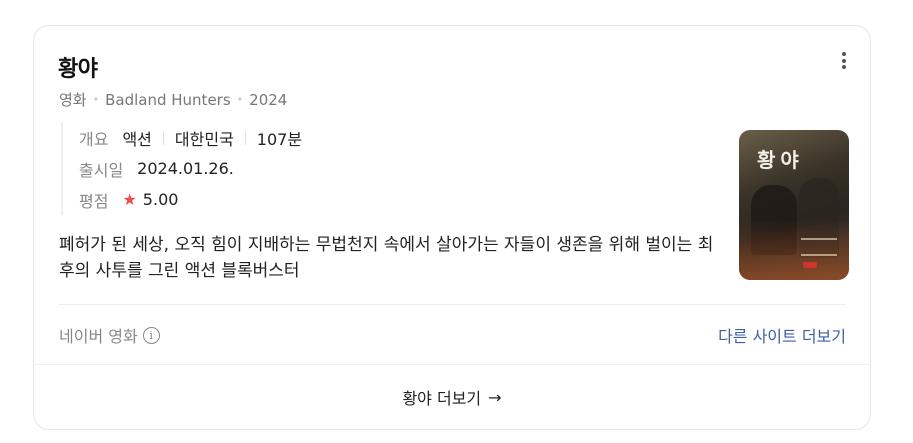  I want to click on more-button-label: 황야 더보기, so click(442, 398).